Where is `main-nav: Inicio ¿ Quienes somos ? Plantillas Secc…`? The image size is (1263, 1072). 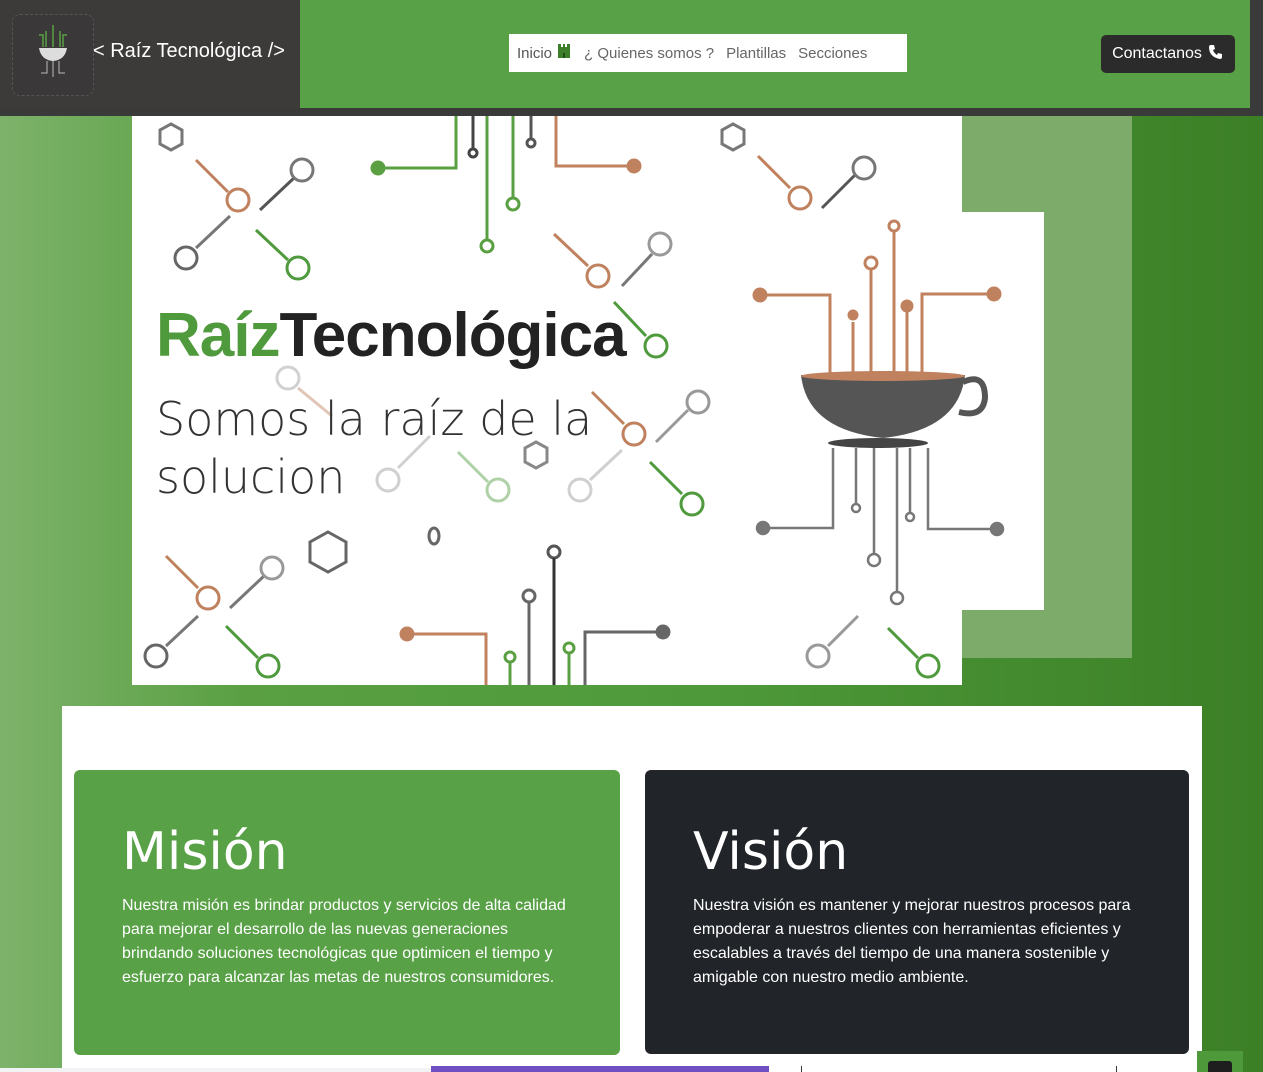 main-nav: Inicio ¿ Quienes somos ? Plantillas Secc… is located at coordinates (708, 53).